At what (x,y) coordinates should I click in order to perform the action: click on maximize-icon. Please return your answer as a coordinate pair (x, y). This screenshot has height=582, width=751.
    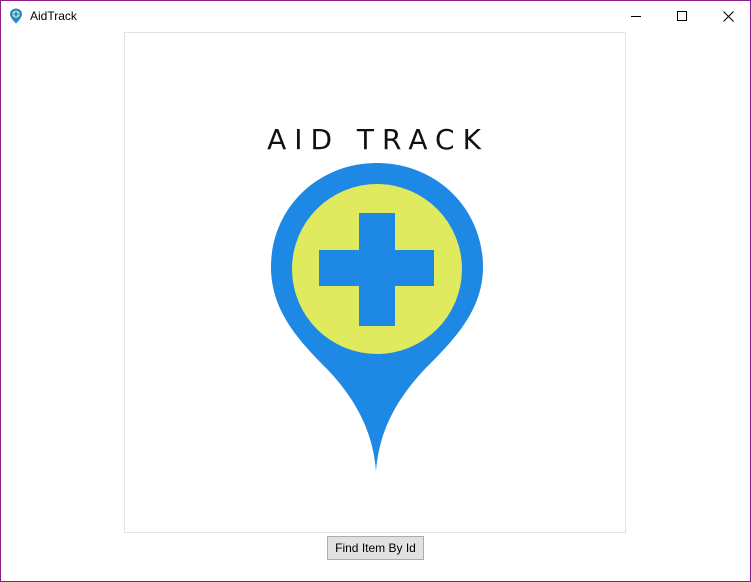
    Looking at the image, I should click on (682, 16).